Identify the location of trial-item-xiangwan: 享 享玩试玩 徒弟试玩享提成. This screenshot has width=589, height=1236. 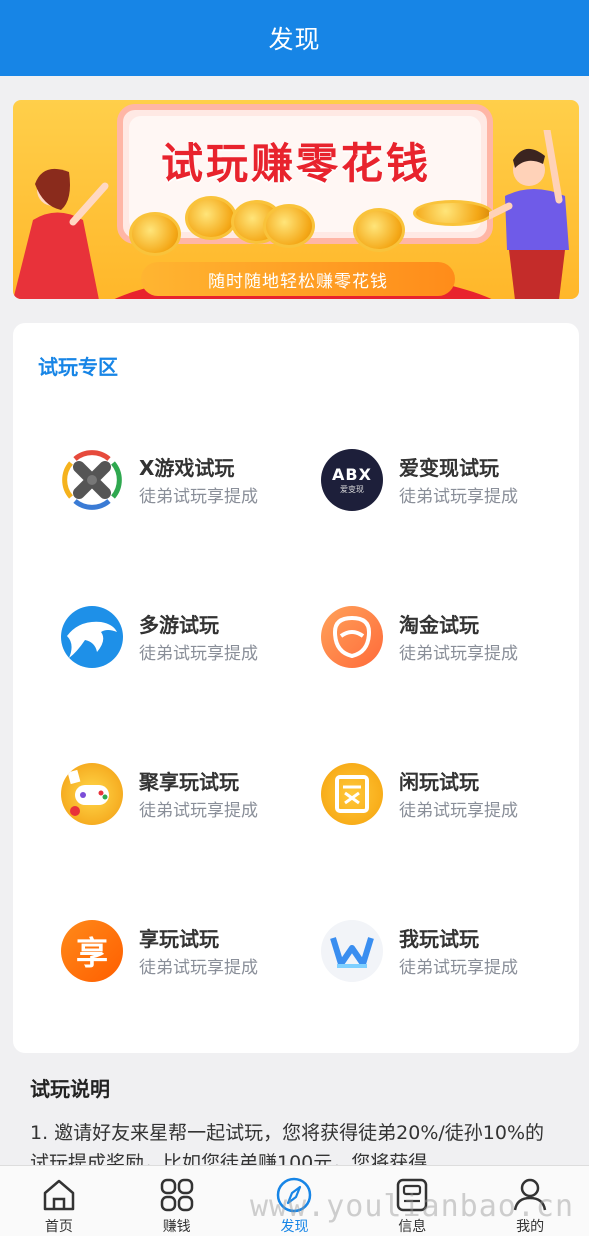
(186, 952).